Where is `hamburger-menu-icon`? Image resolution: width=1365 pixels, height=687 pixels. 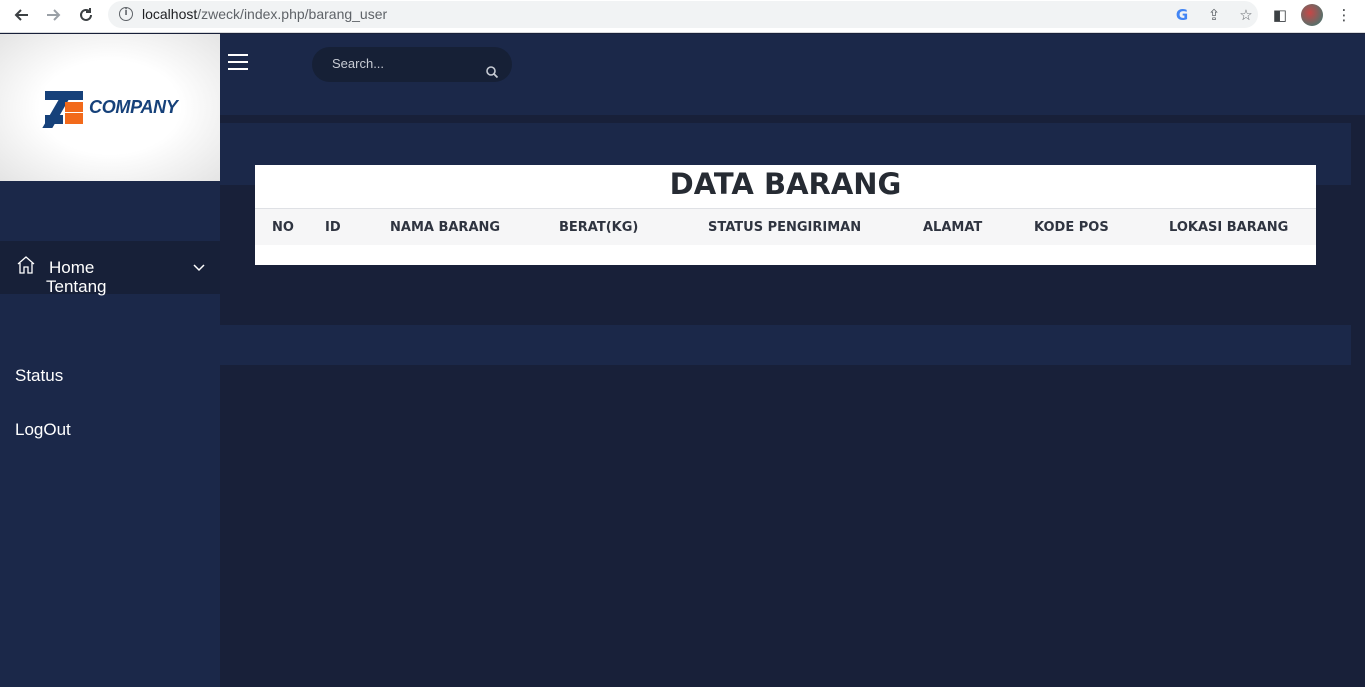 hamburger-menu-icon is located at coordinates (238, 62).